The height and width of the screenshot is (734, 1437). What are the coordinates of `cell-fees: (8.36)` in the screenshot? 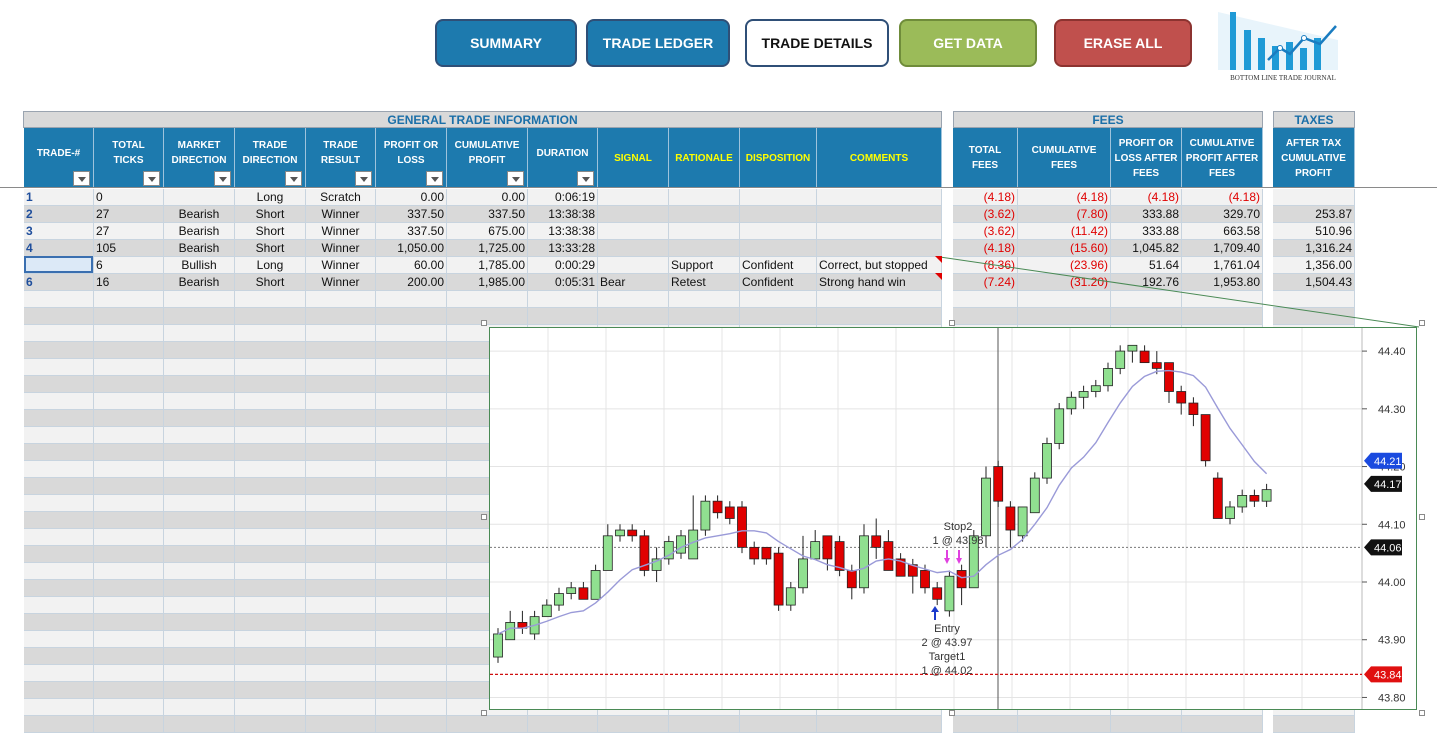 It's located at (985, 265).